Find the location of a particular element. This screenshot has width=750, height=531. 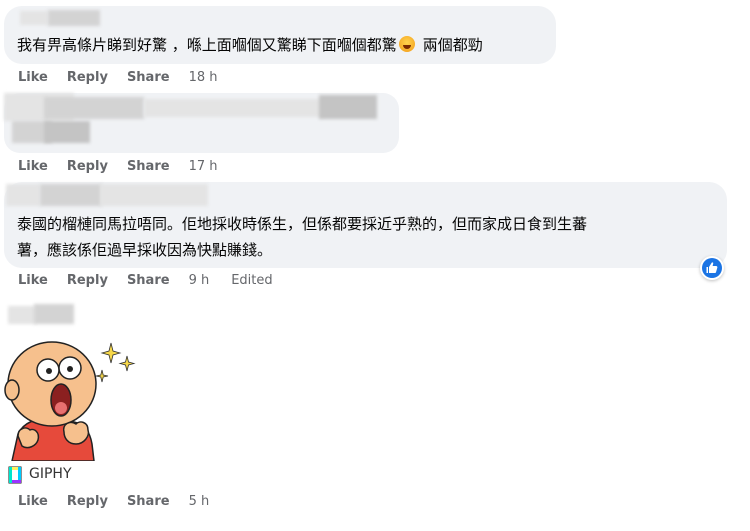

comment-actions: Like Reply Share 18 h is located at coordinates (128, 77).